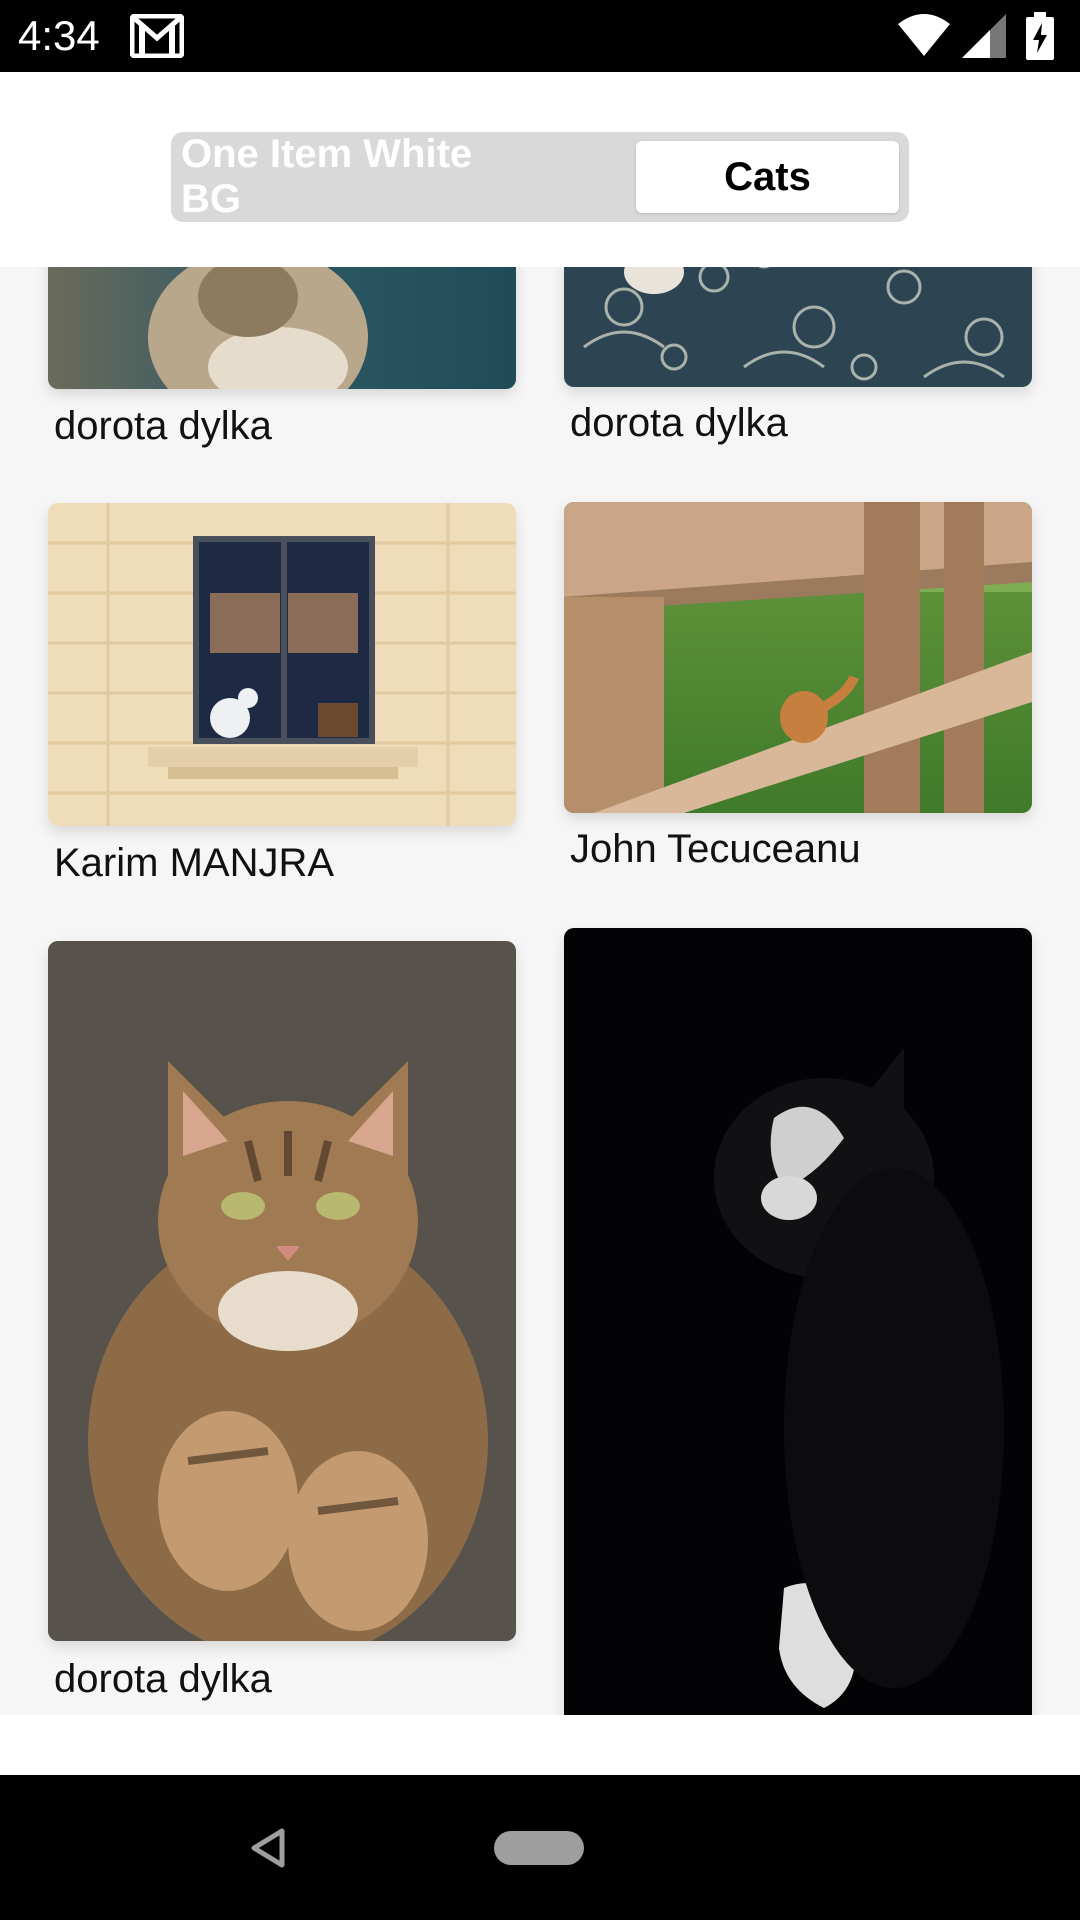 This screenshot has height=1920, width=1080. I want to click on segmented-control: One Item White BG Cats, so click(540, 177).